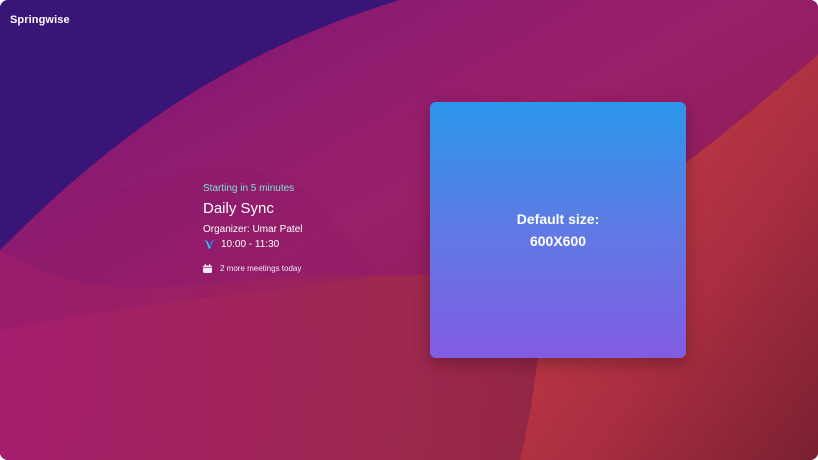  Describe the element at coordinates (558, 219) in the screenshot. I see `tile-line-1: Default size:` at that location.